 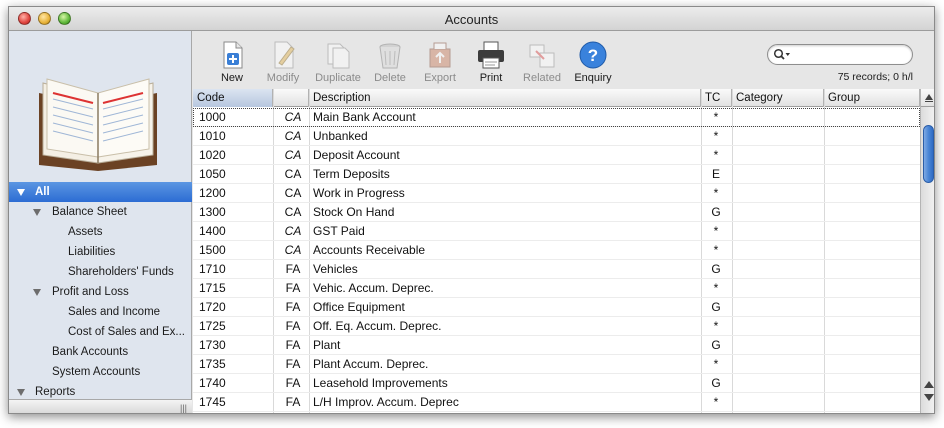 I want to click on search-field, so click(x=840, y=54).